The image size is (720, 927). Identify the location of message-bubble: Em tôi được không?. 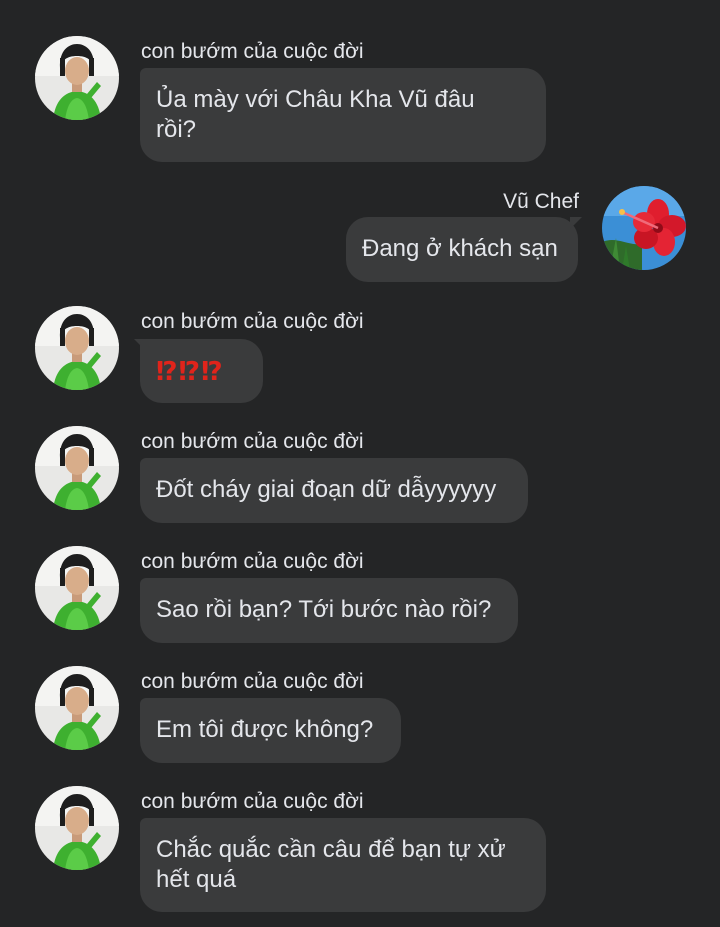
(270, 730).